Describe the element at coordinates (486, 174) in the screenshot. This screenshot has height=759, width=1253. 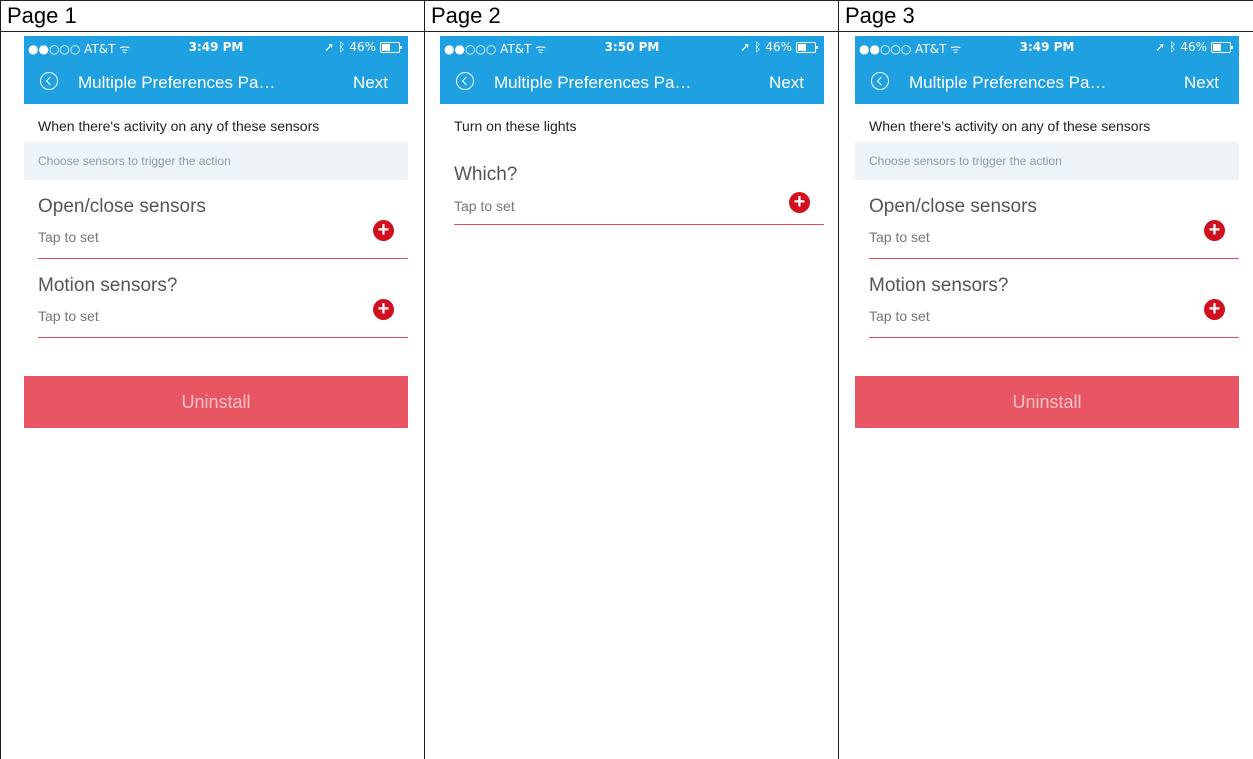
I see `preference-title: Which?` at that location.